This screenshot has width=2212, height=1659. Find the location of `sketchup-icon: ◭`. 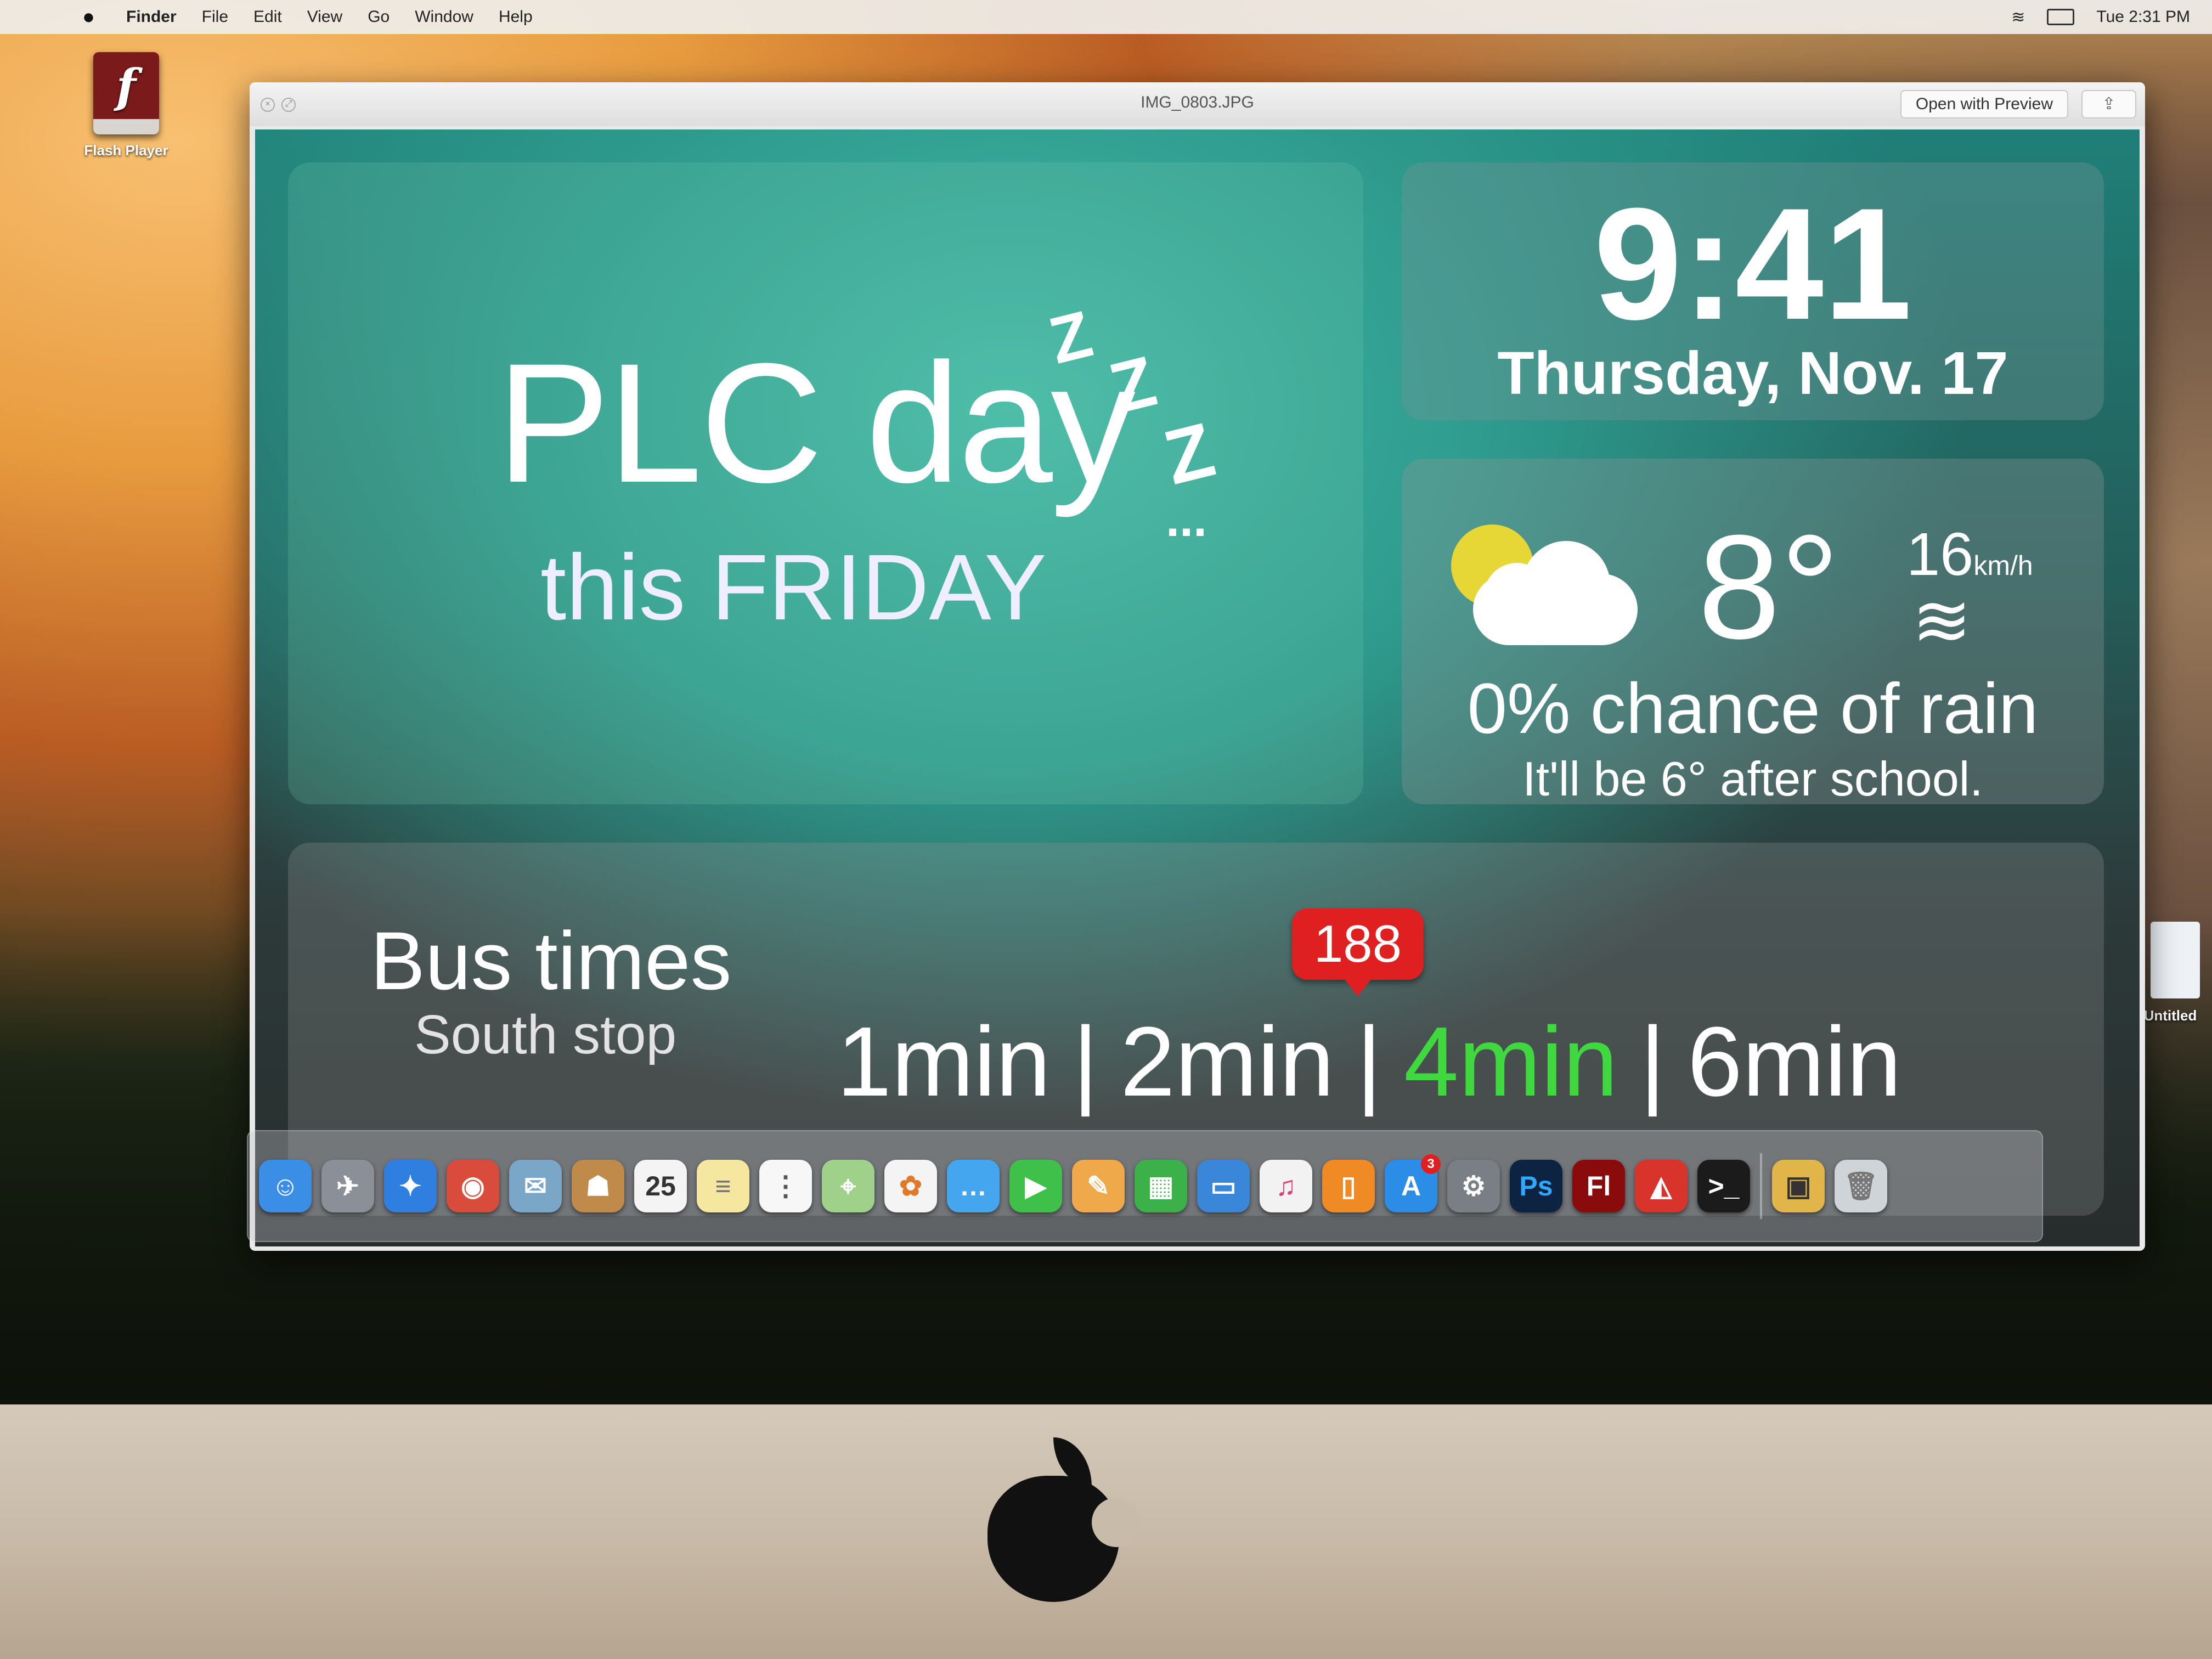

sketchup-icon: ◭ is located at coordinates (1661, 1186).